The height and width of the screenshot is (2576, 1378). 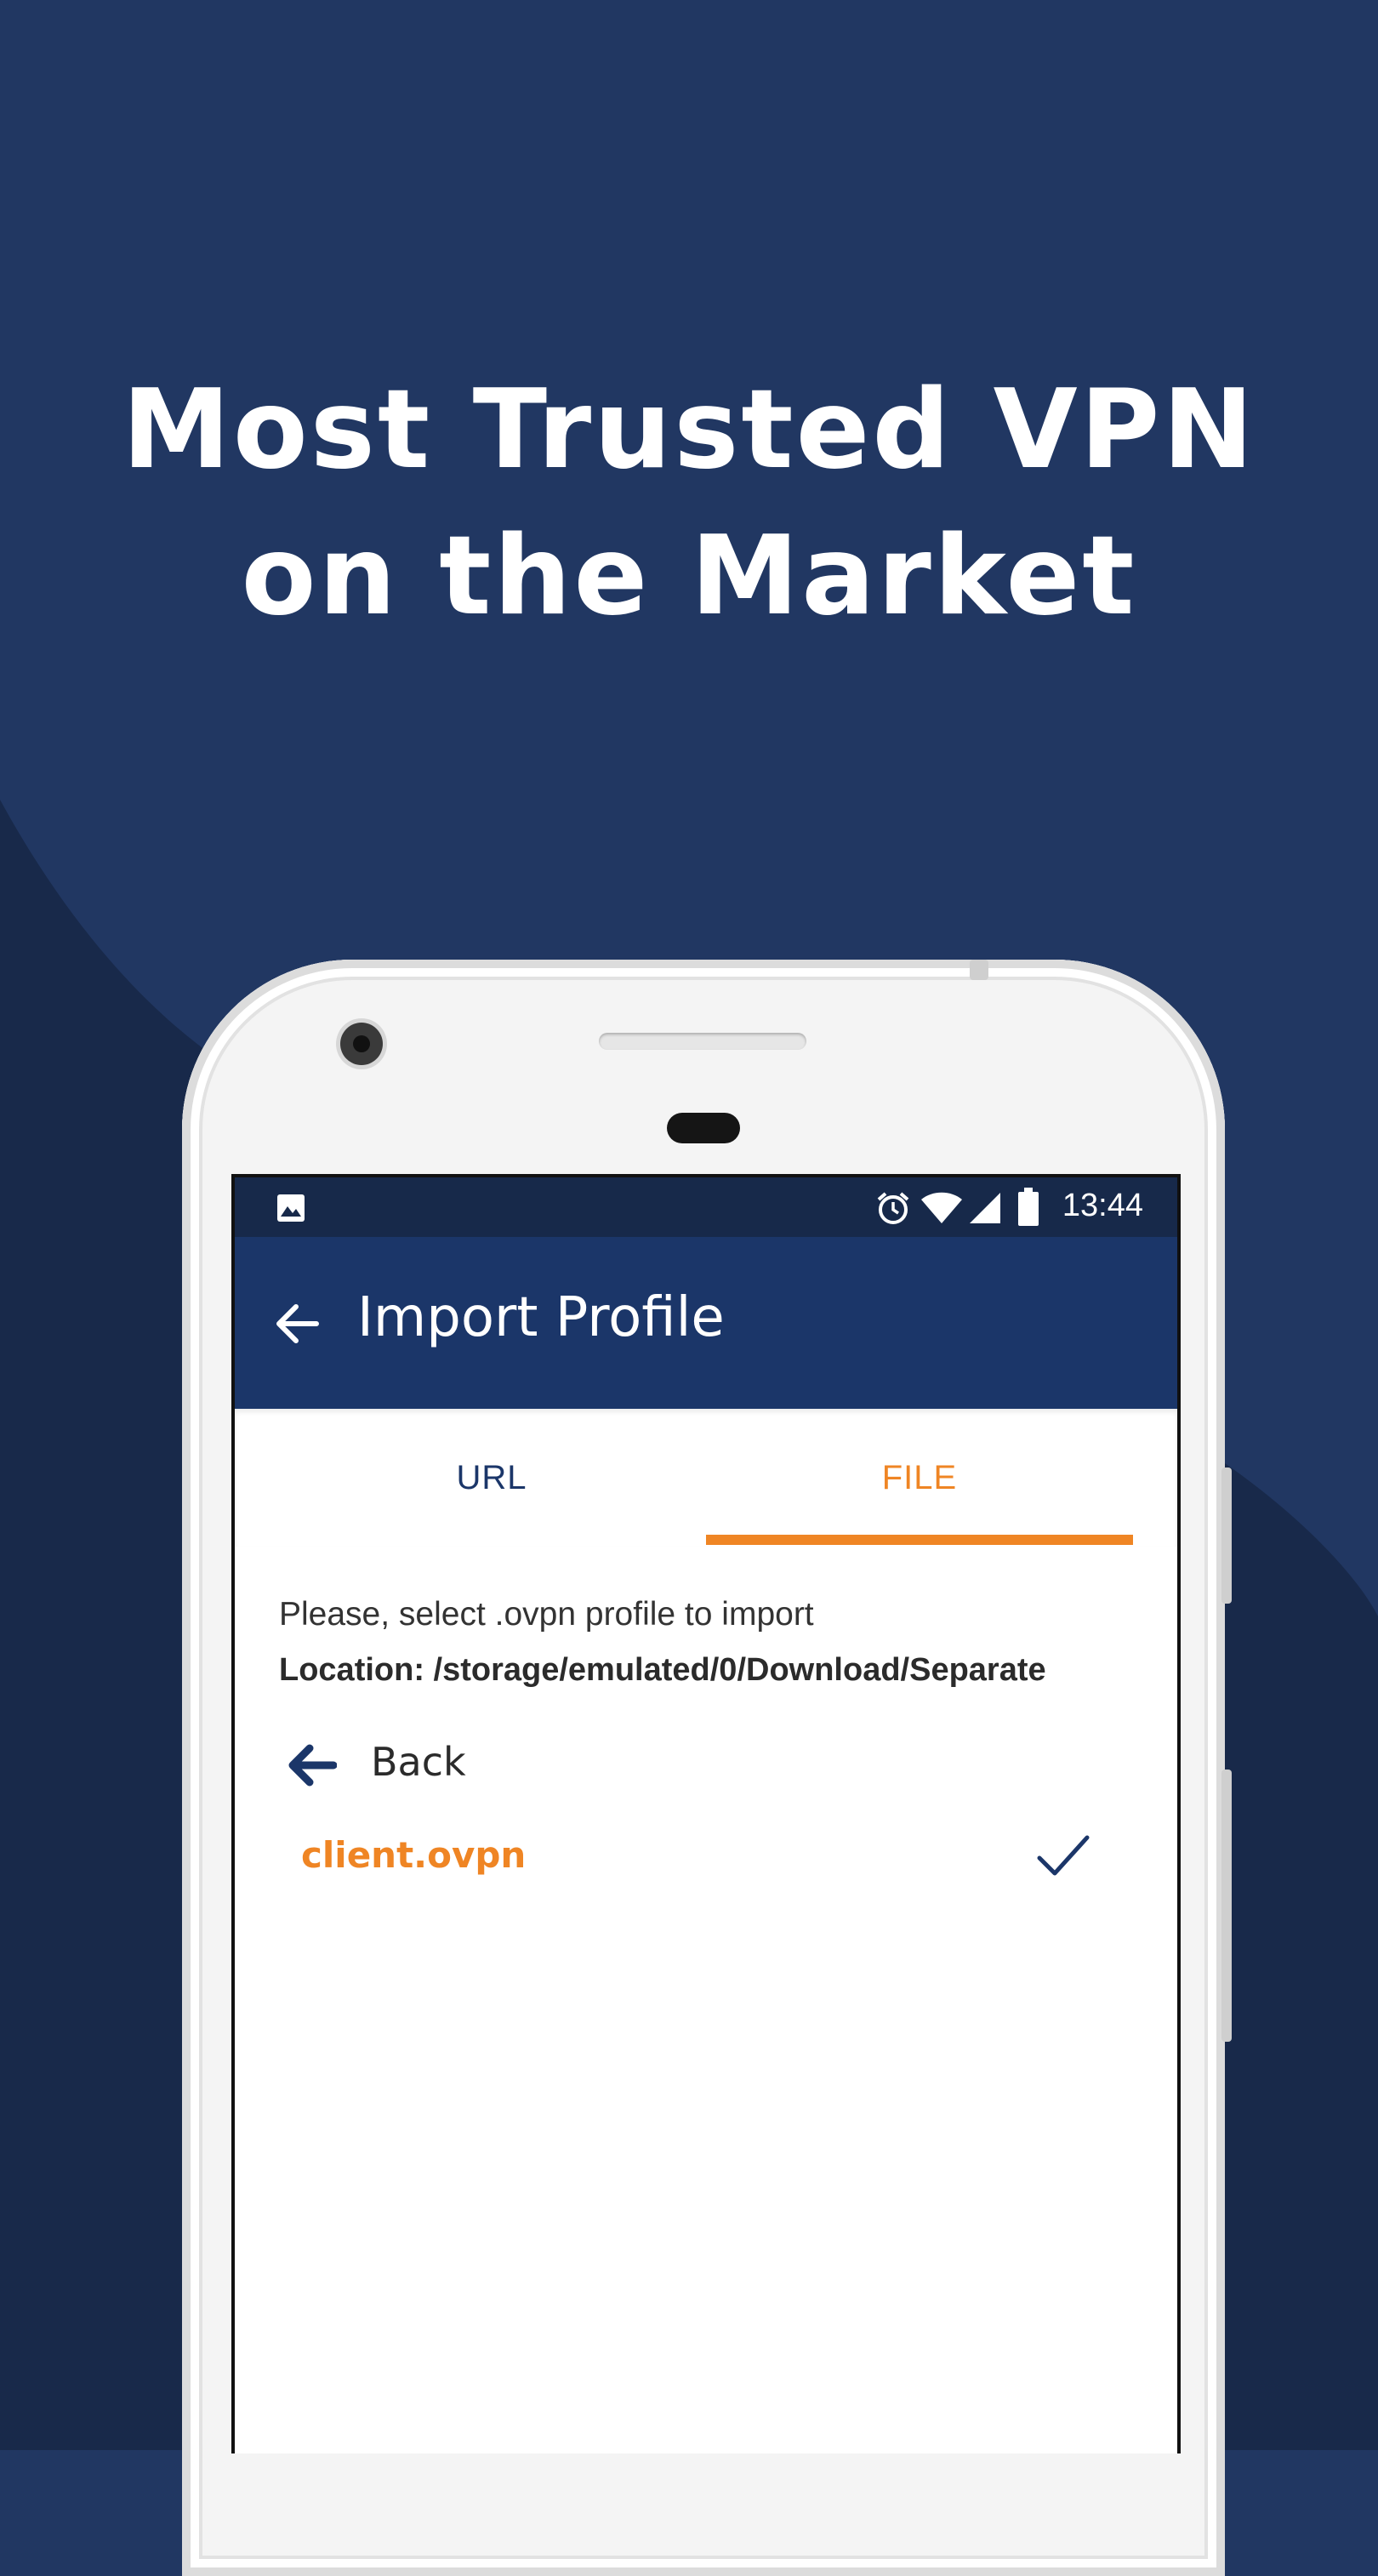 I want to click on tab-url: URL, so click(x=492, y=1478).